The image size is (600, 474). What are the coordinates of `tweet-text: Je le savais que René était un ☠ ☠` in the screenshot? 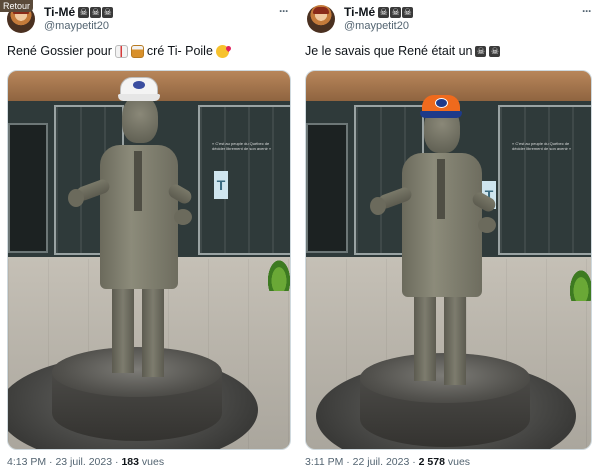 It's located at (403, 51).